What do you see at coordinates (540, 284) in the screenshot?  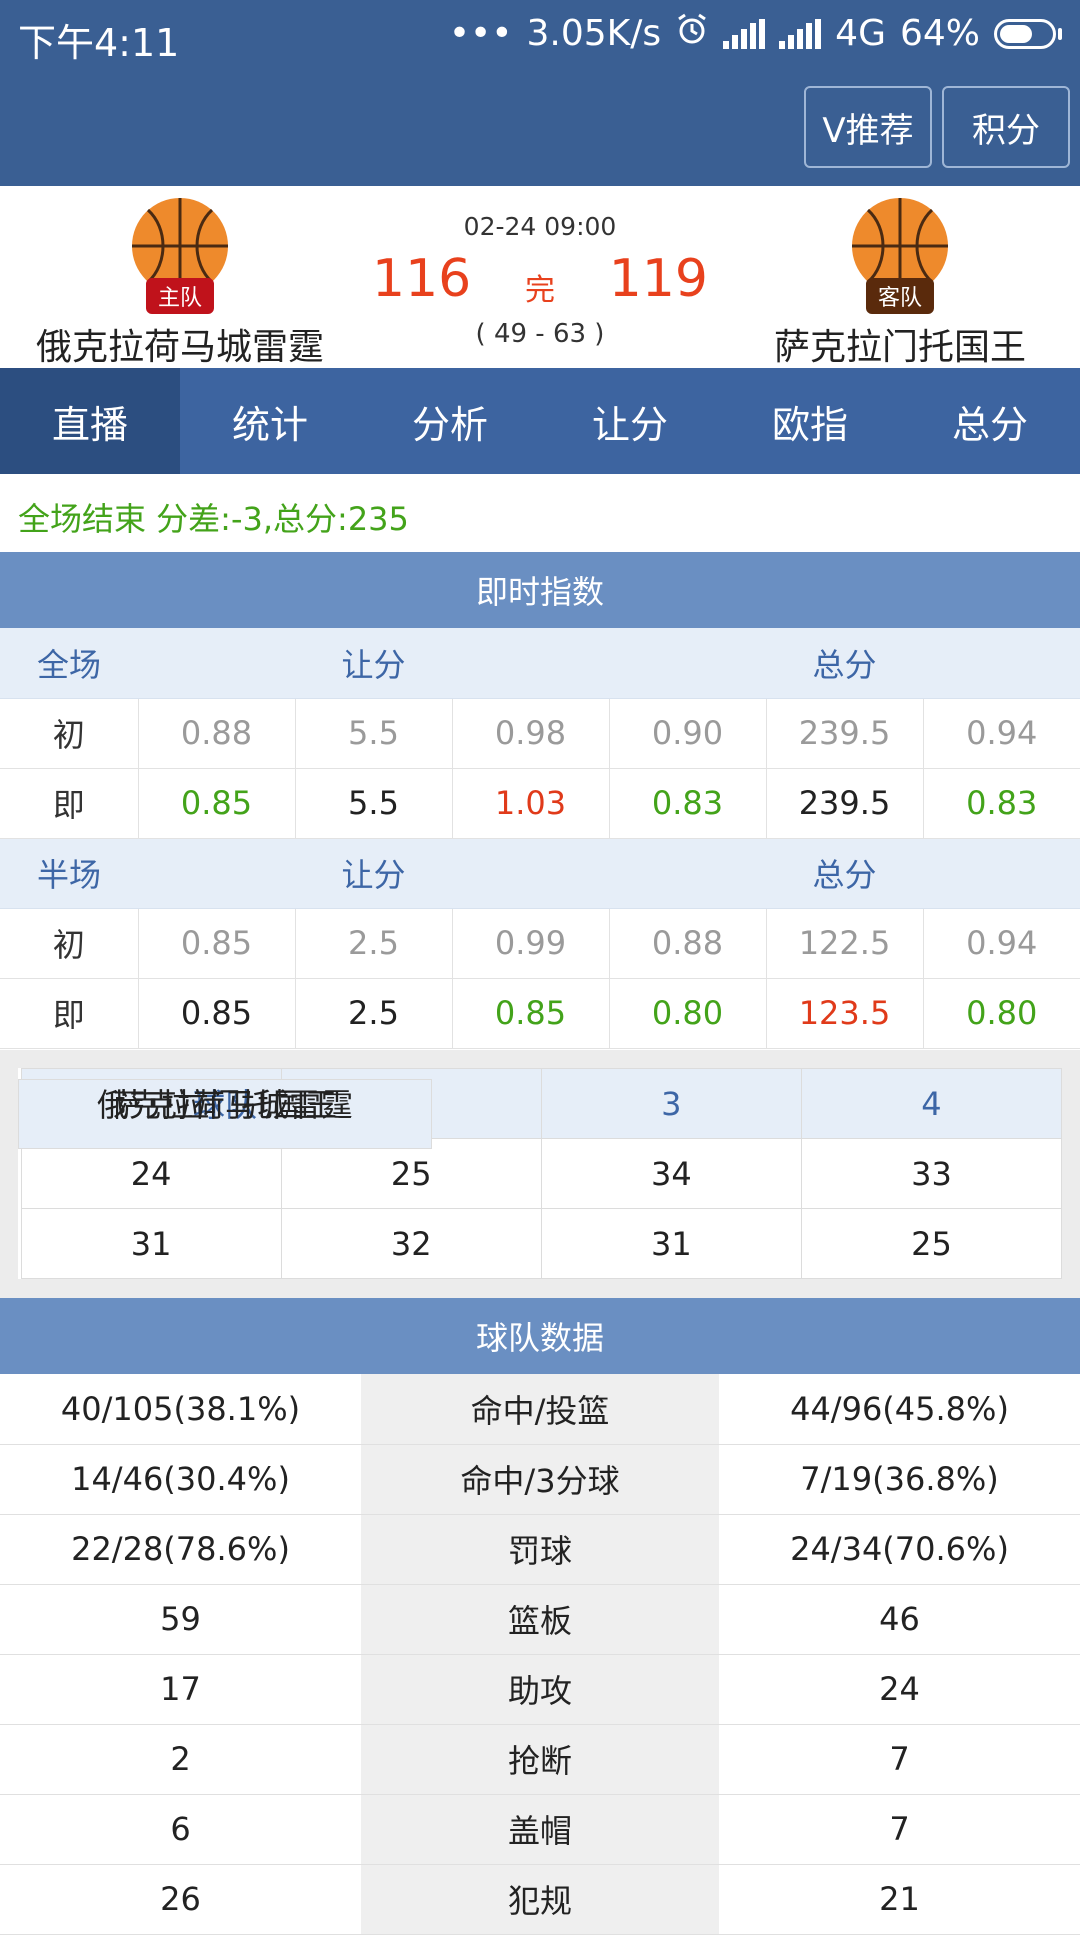 I see `score-line: 116 完 119` at bounding box center [540, 284].